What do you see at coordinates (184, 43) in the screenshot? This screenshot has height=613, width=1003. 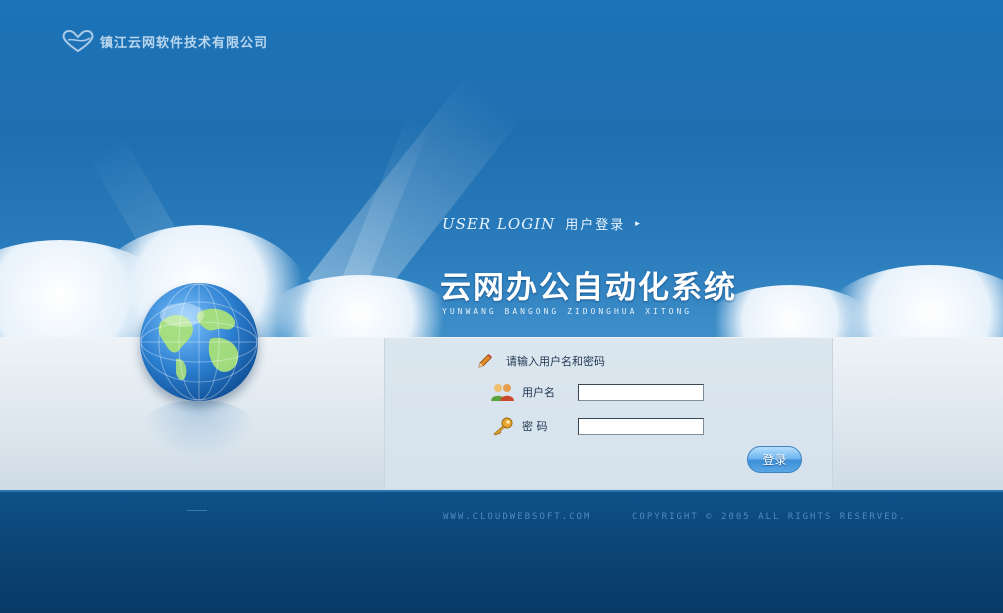 I see `company-name: 镇江云网软件技术有限公司` at bounding box center [184, 43].